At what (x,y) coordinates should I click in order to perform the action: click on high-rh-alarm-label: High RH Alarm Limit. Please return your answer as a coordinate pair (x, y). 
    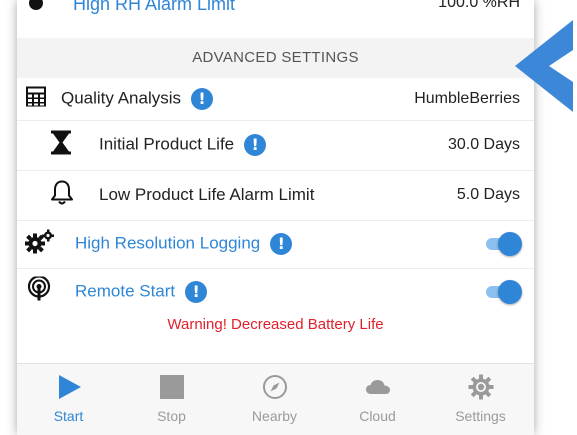
    Looking at the image, I should click on (154, 7).